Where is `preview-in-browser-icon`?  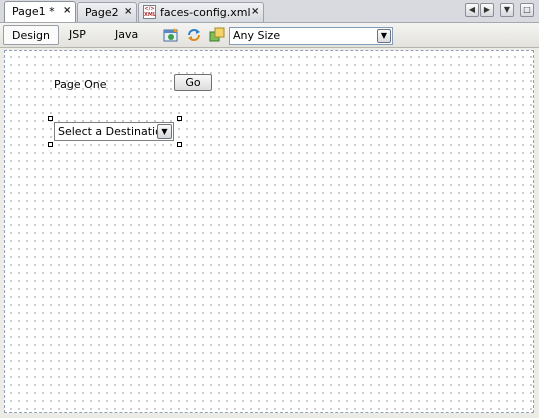
preview-in-browser-icon is located at coordinates (171, 35).